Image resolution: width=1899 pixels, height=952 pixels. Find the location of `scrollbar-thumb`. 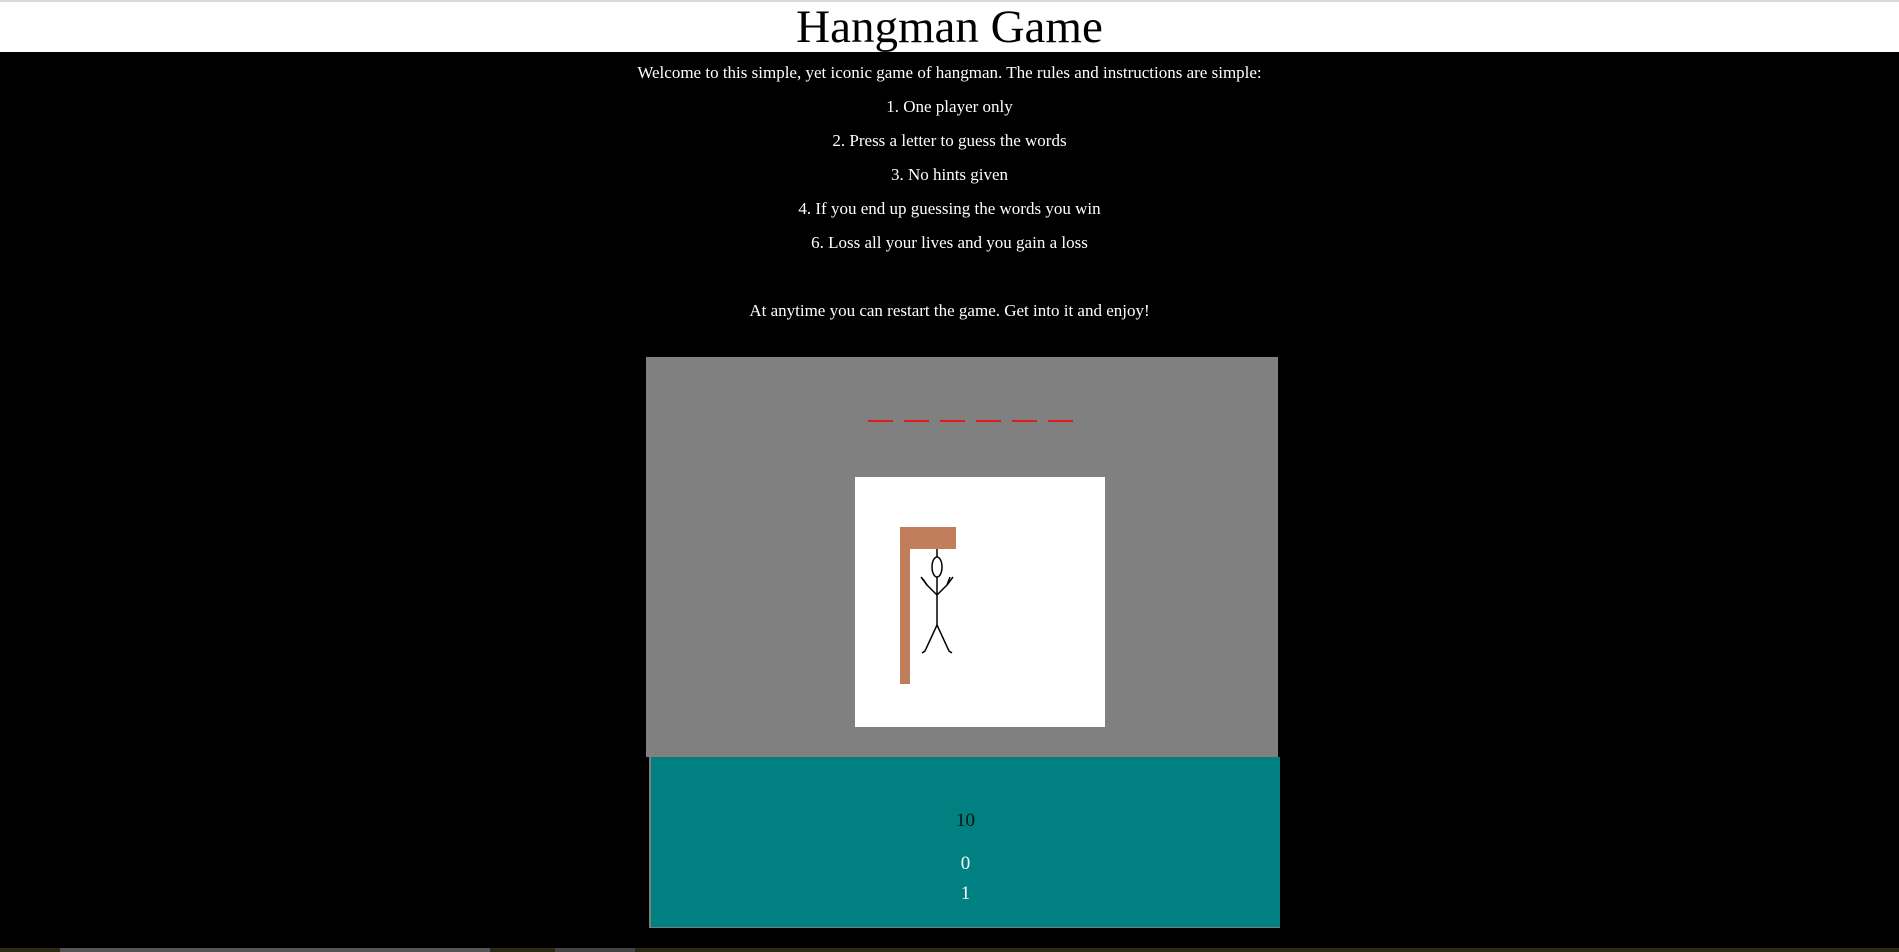

scrollbar-thumb is located at coordinates (595, 950).